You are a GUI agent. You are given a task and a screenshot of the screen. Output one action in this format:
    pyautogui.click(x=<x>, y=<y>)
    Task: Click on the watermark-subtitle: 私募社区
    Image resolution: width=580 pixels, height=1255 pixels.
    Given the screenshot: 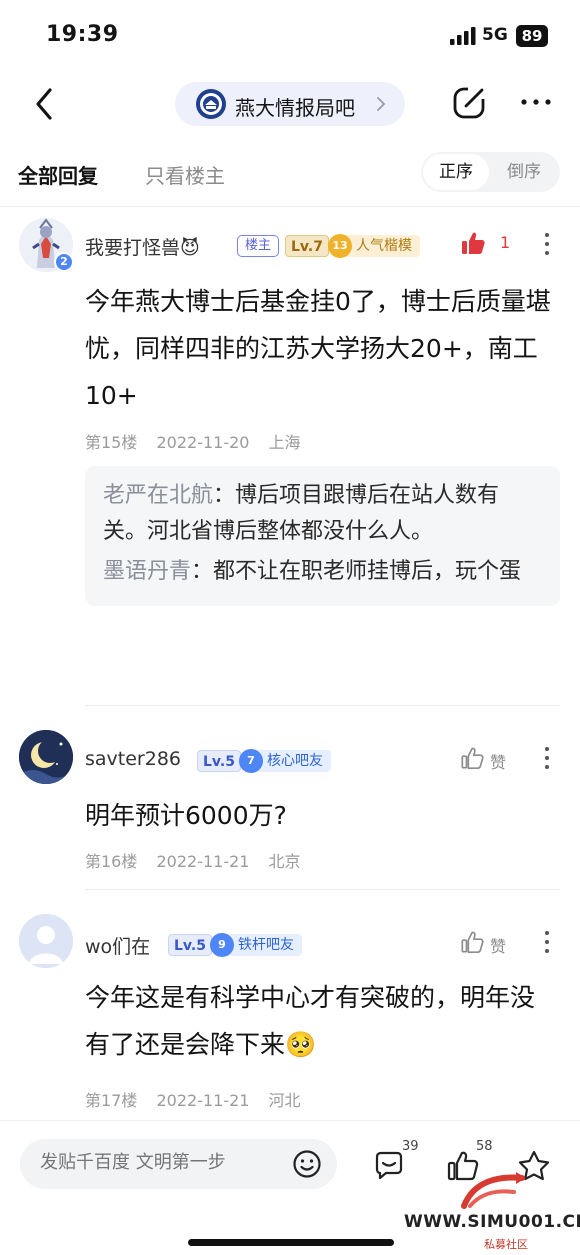 What is the action you would take?
    pyautogui.click(x=506, y=1244)
    